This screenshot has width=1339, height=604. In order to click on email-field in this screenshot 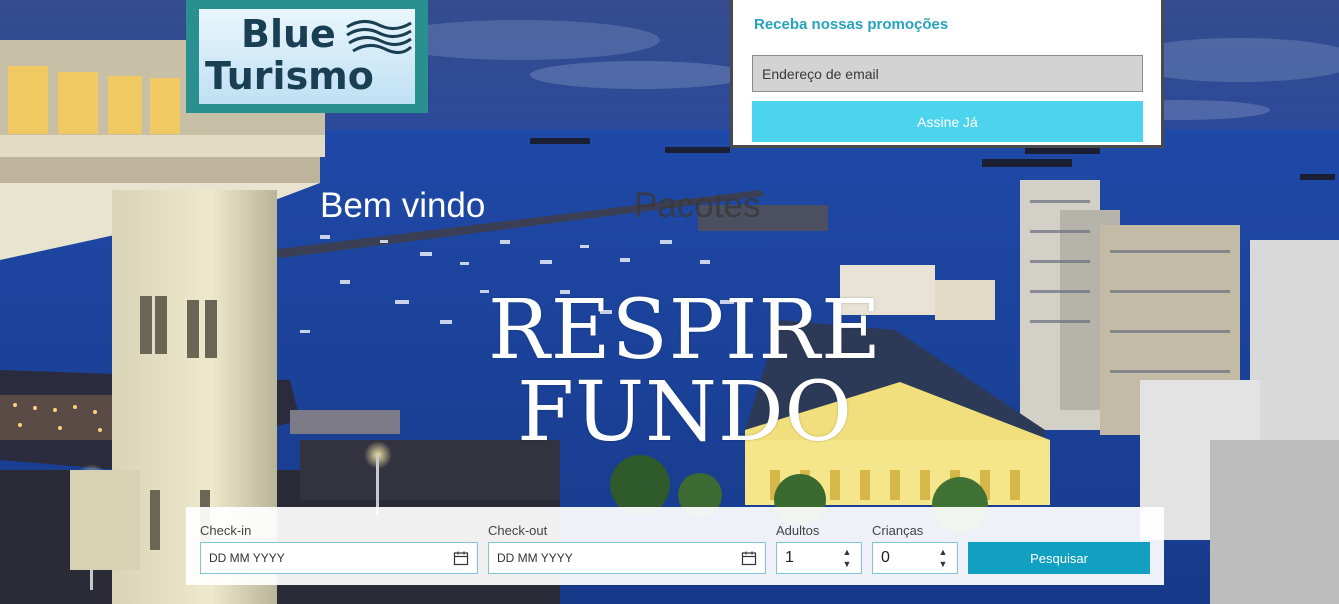, I will do `click(947, 73)`.